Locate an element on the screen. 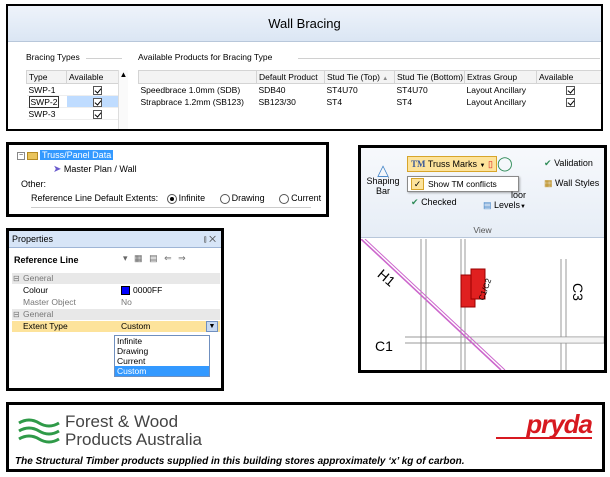 The height and width of the screenshot is (477, 610). property-extent-type: Extent Type Custom ▼ is located at coordinates (116, 326).